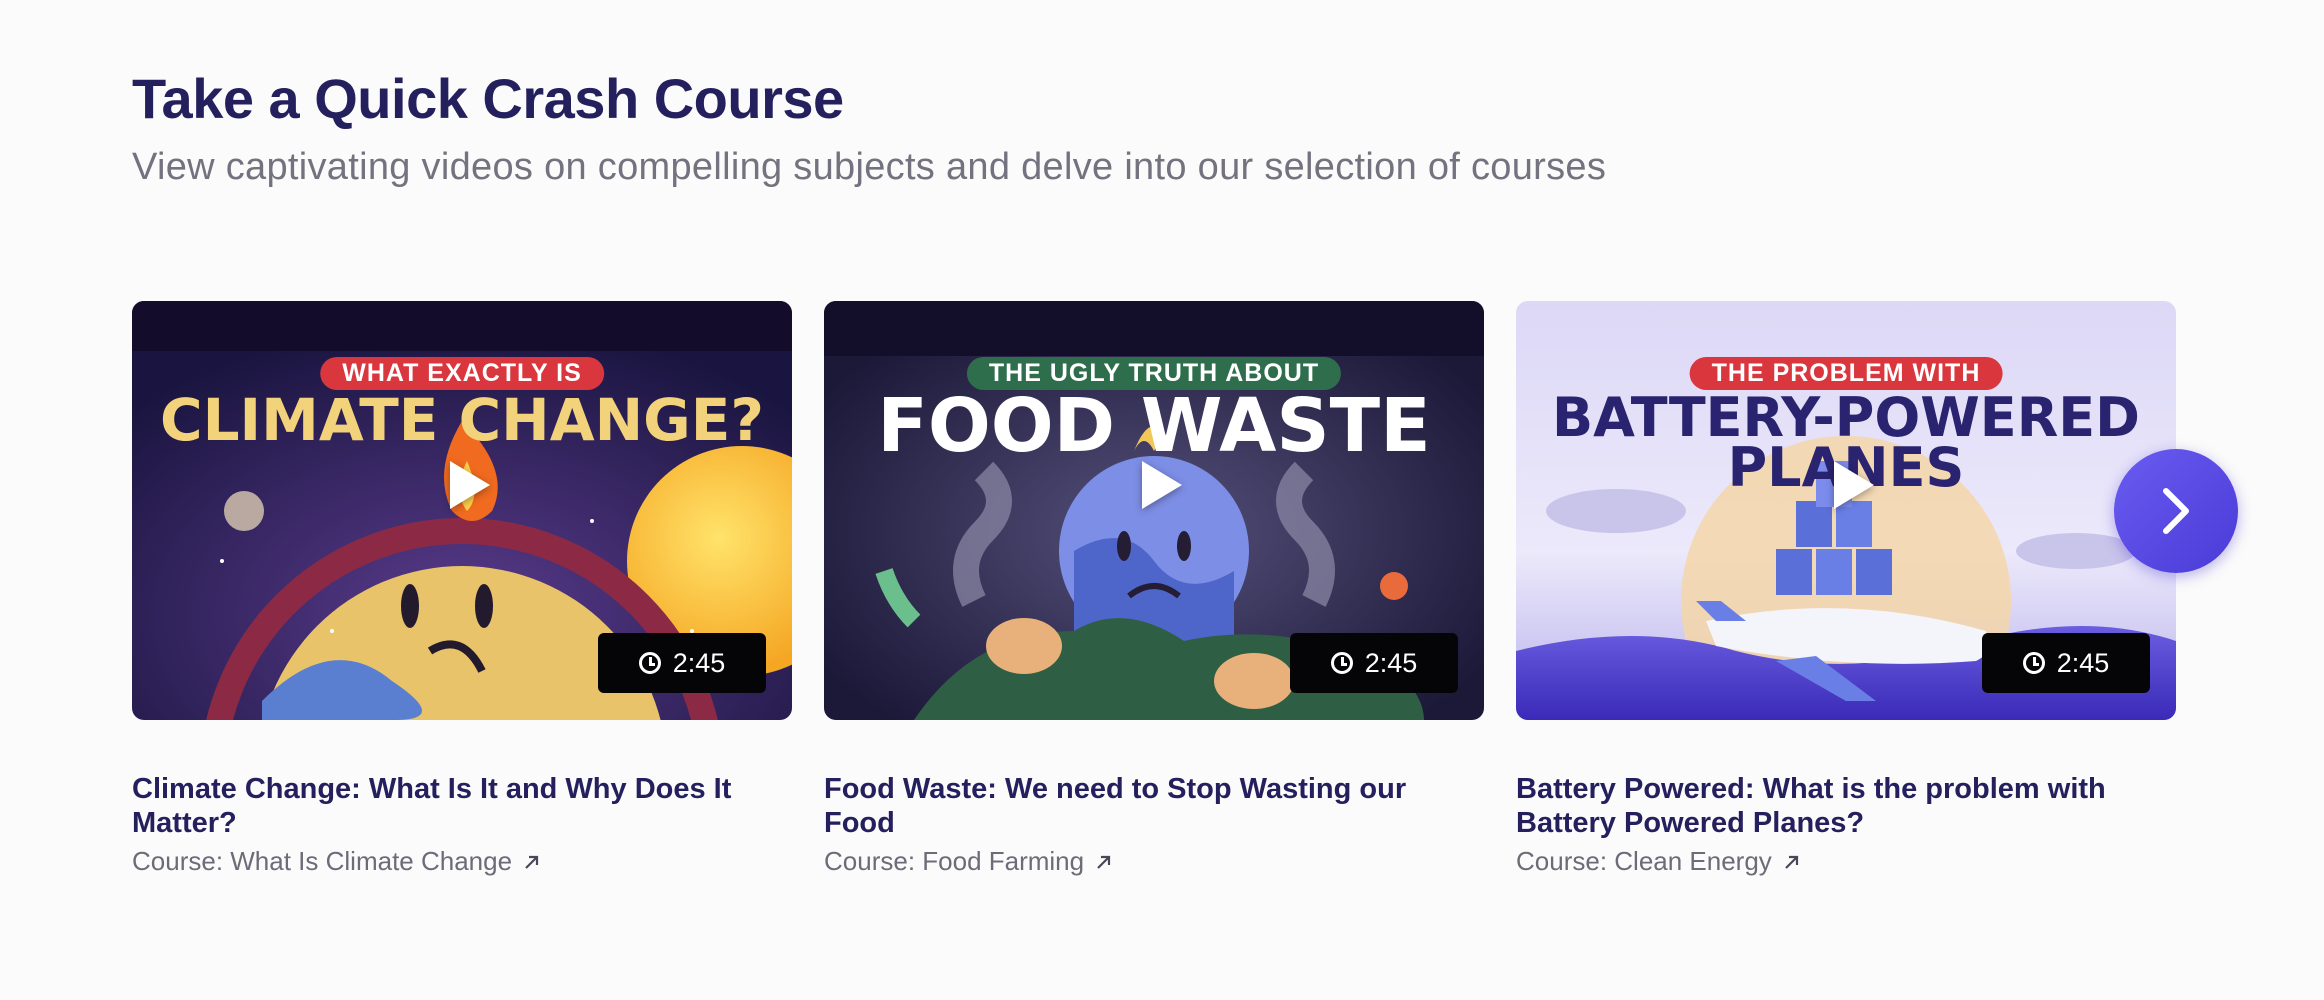  What do you see at coordinates (1644, 861) in the screenshot?
I see `course-link-text: Course: Clean Energy` at bounding box center [1644, 861].